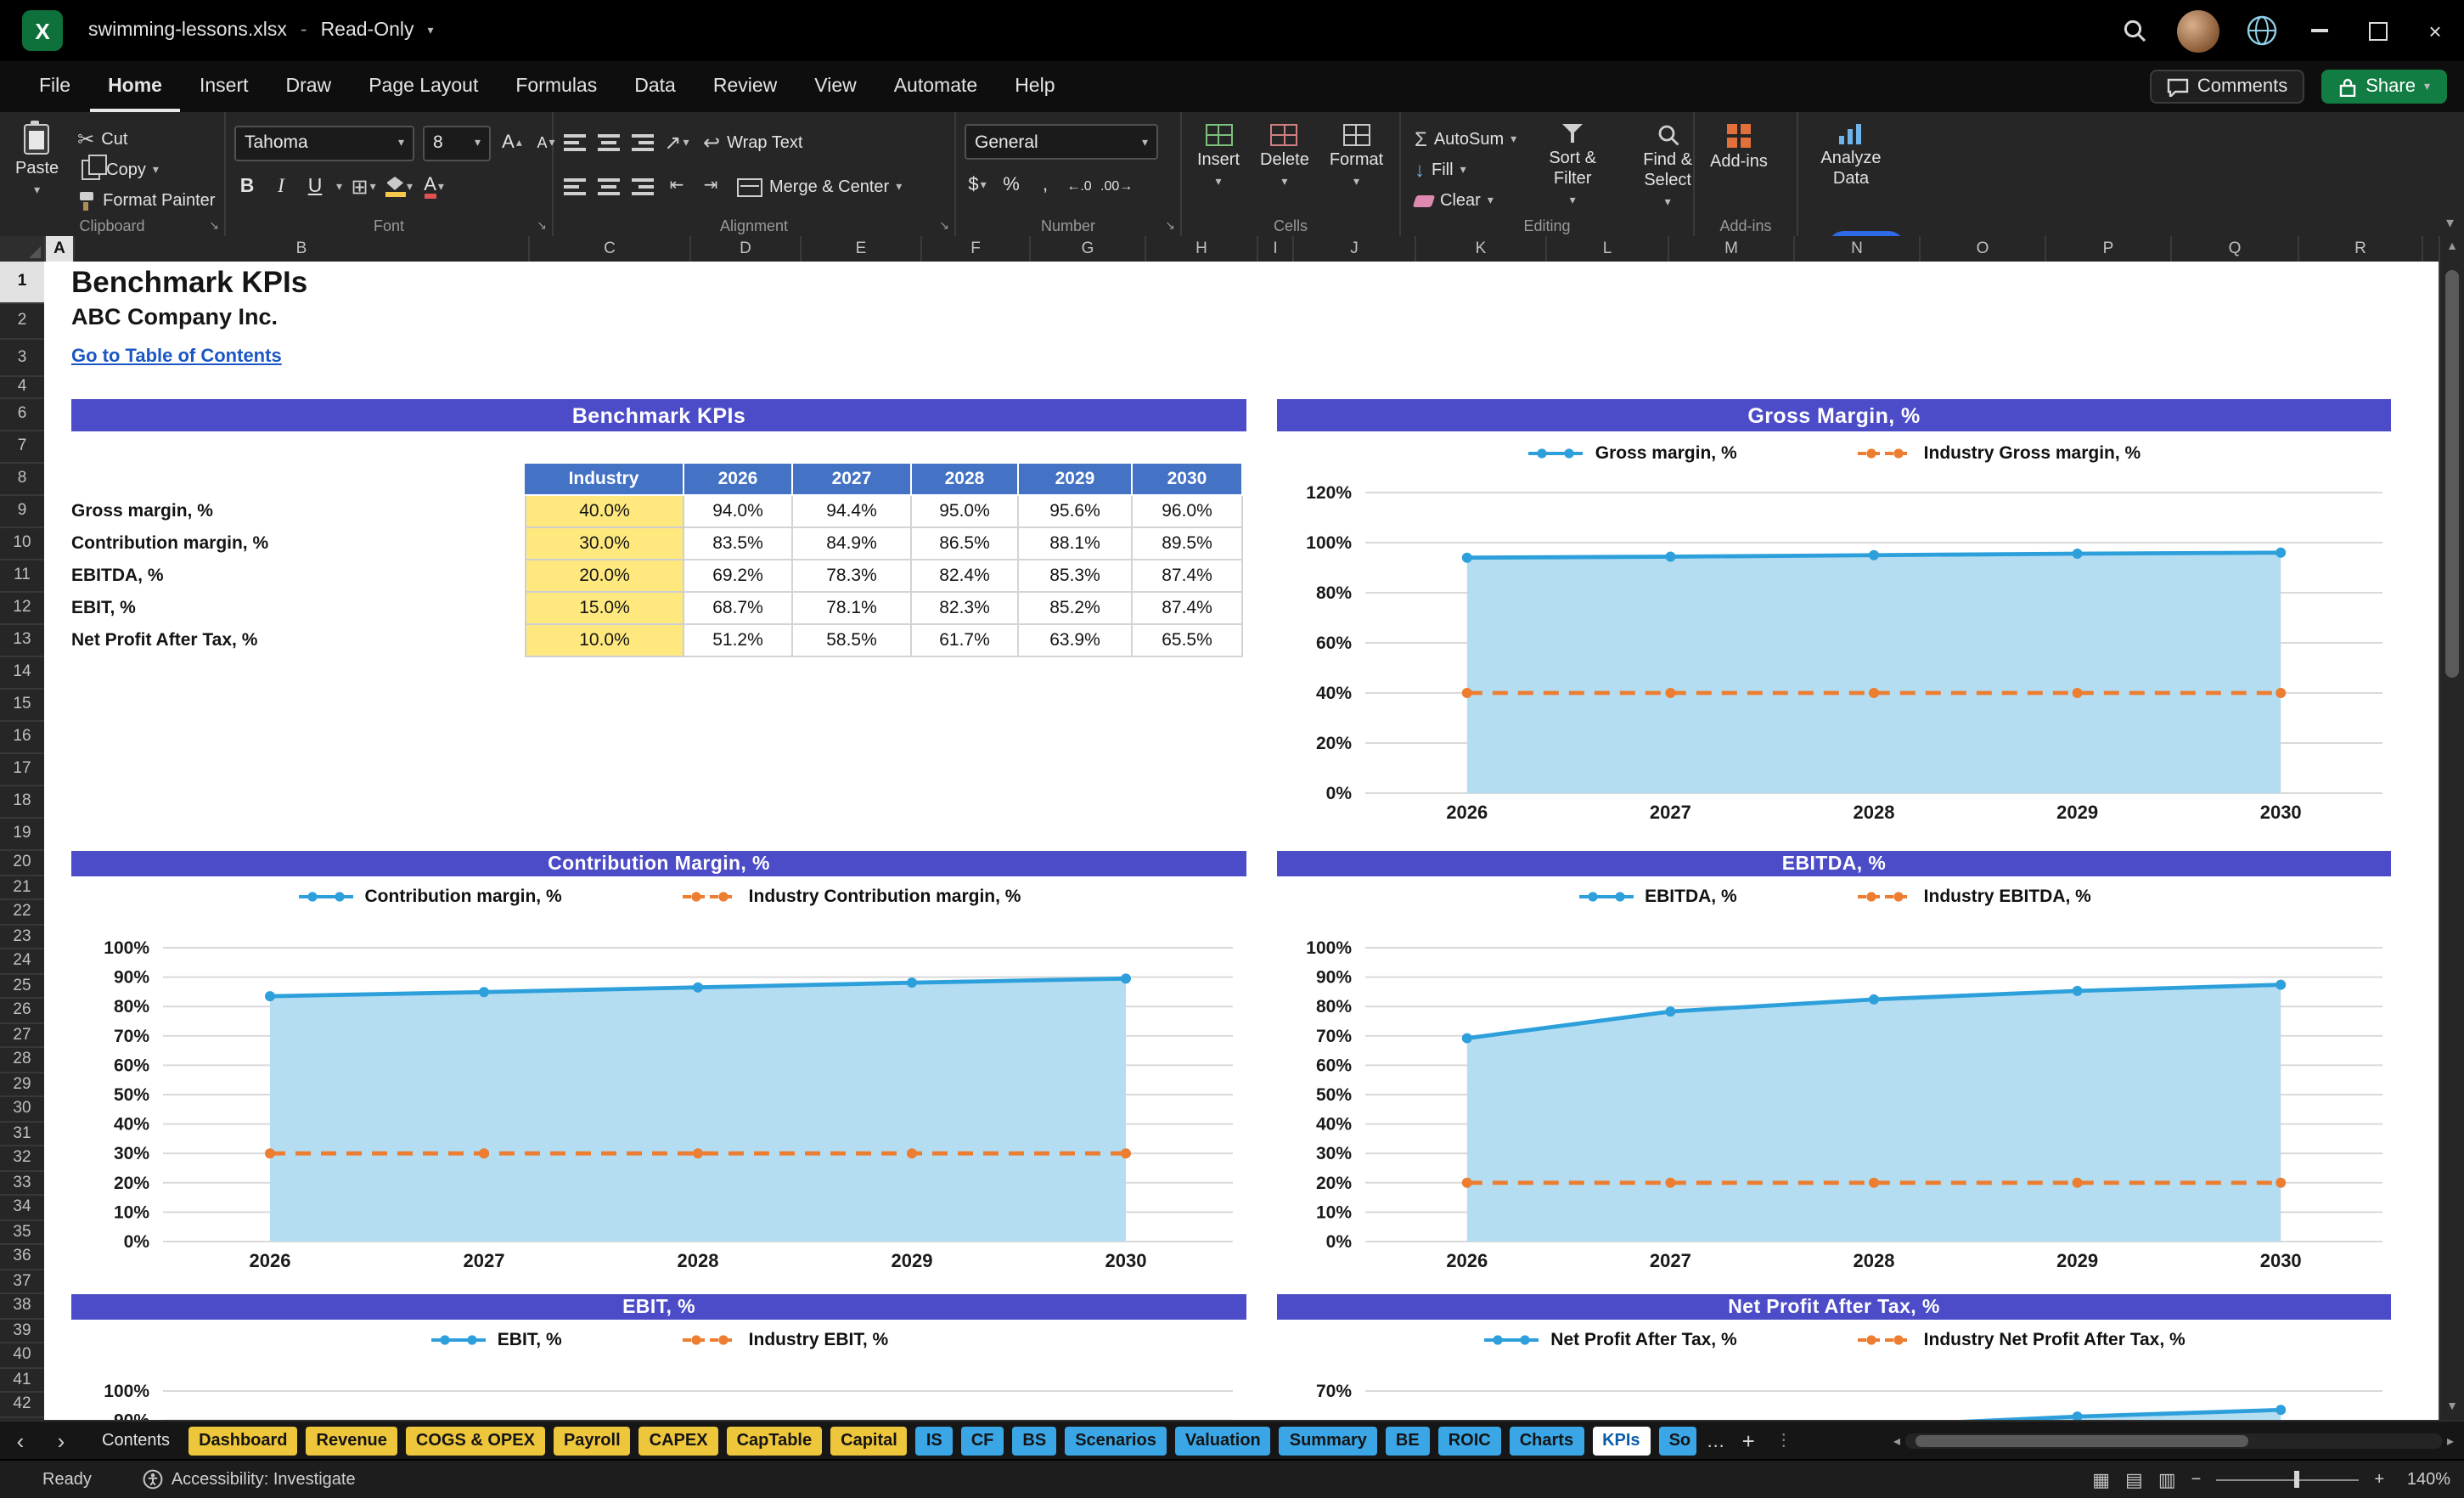 The width and height of the screenshot is (2464, 1498). What do you see at coordinates (2450, 223) in the screenshot?
I see `collapse-ribbon-icon: ▾` at bounding box center [2450, 223].